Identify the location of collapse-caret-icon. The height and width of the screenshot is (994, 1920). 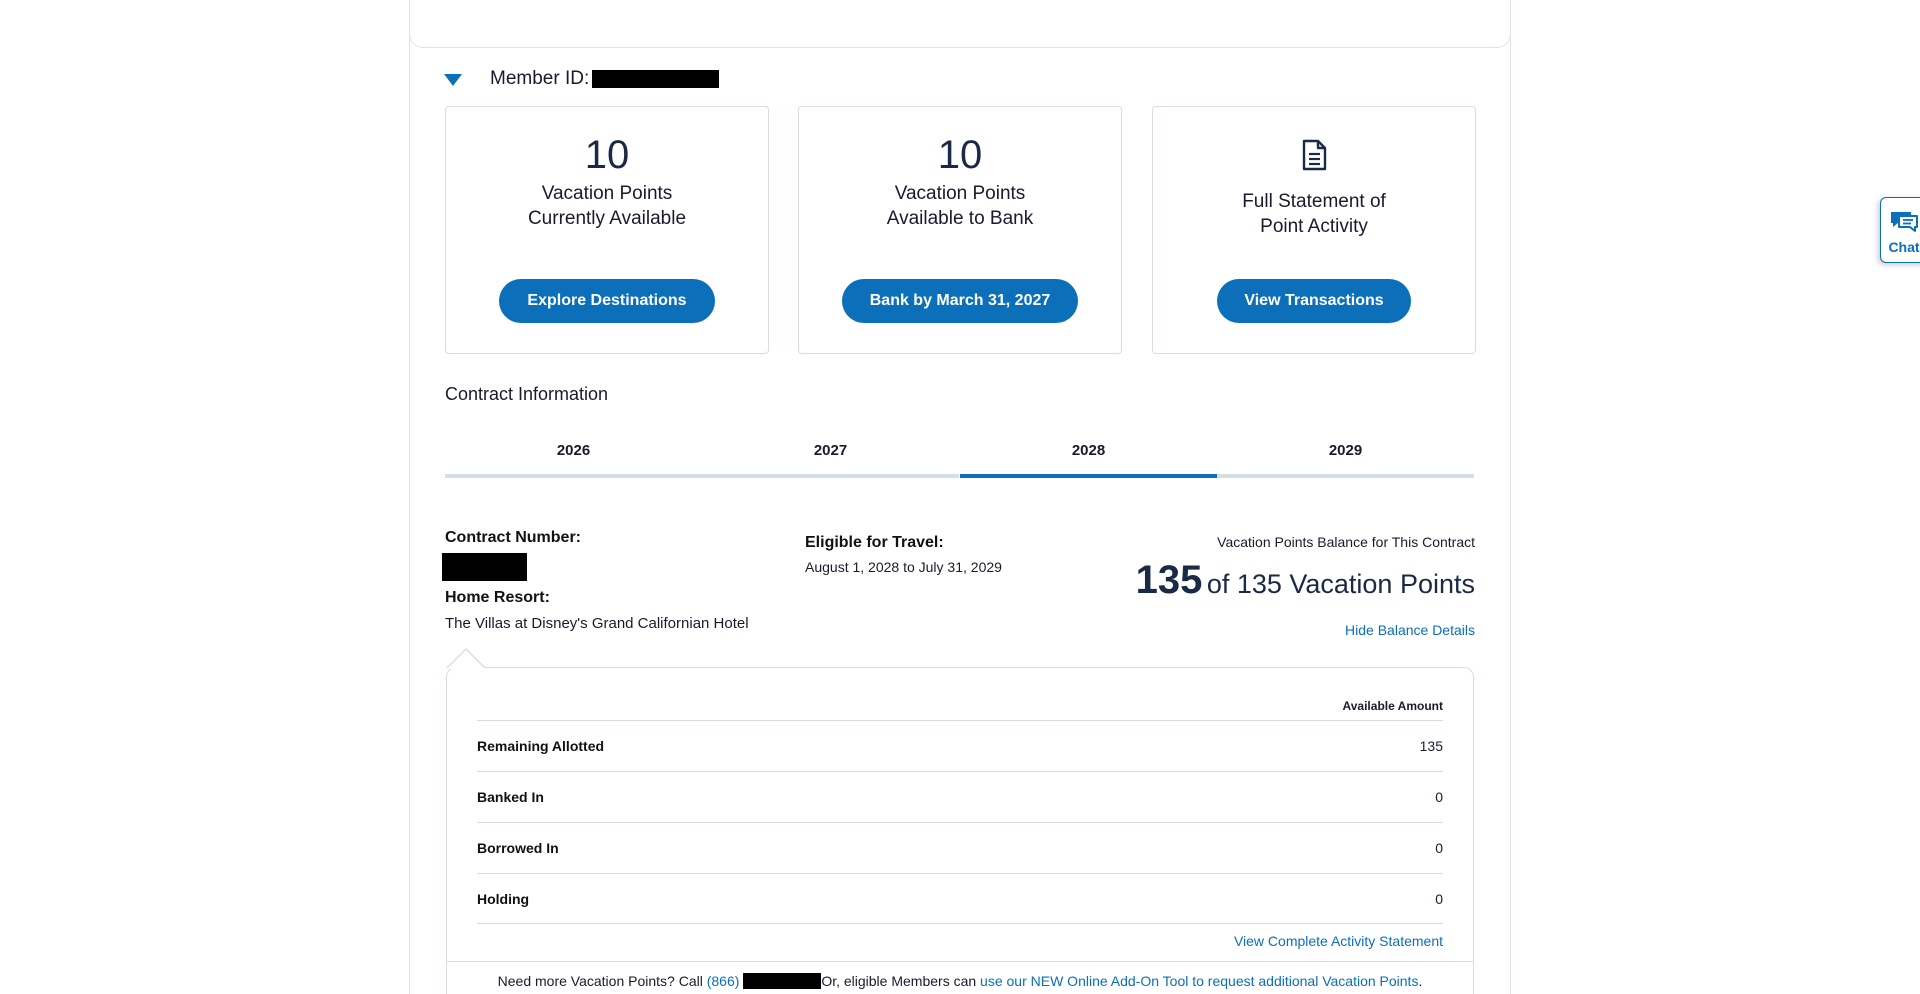
(453, 80).